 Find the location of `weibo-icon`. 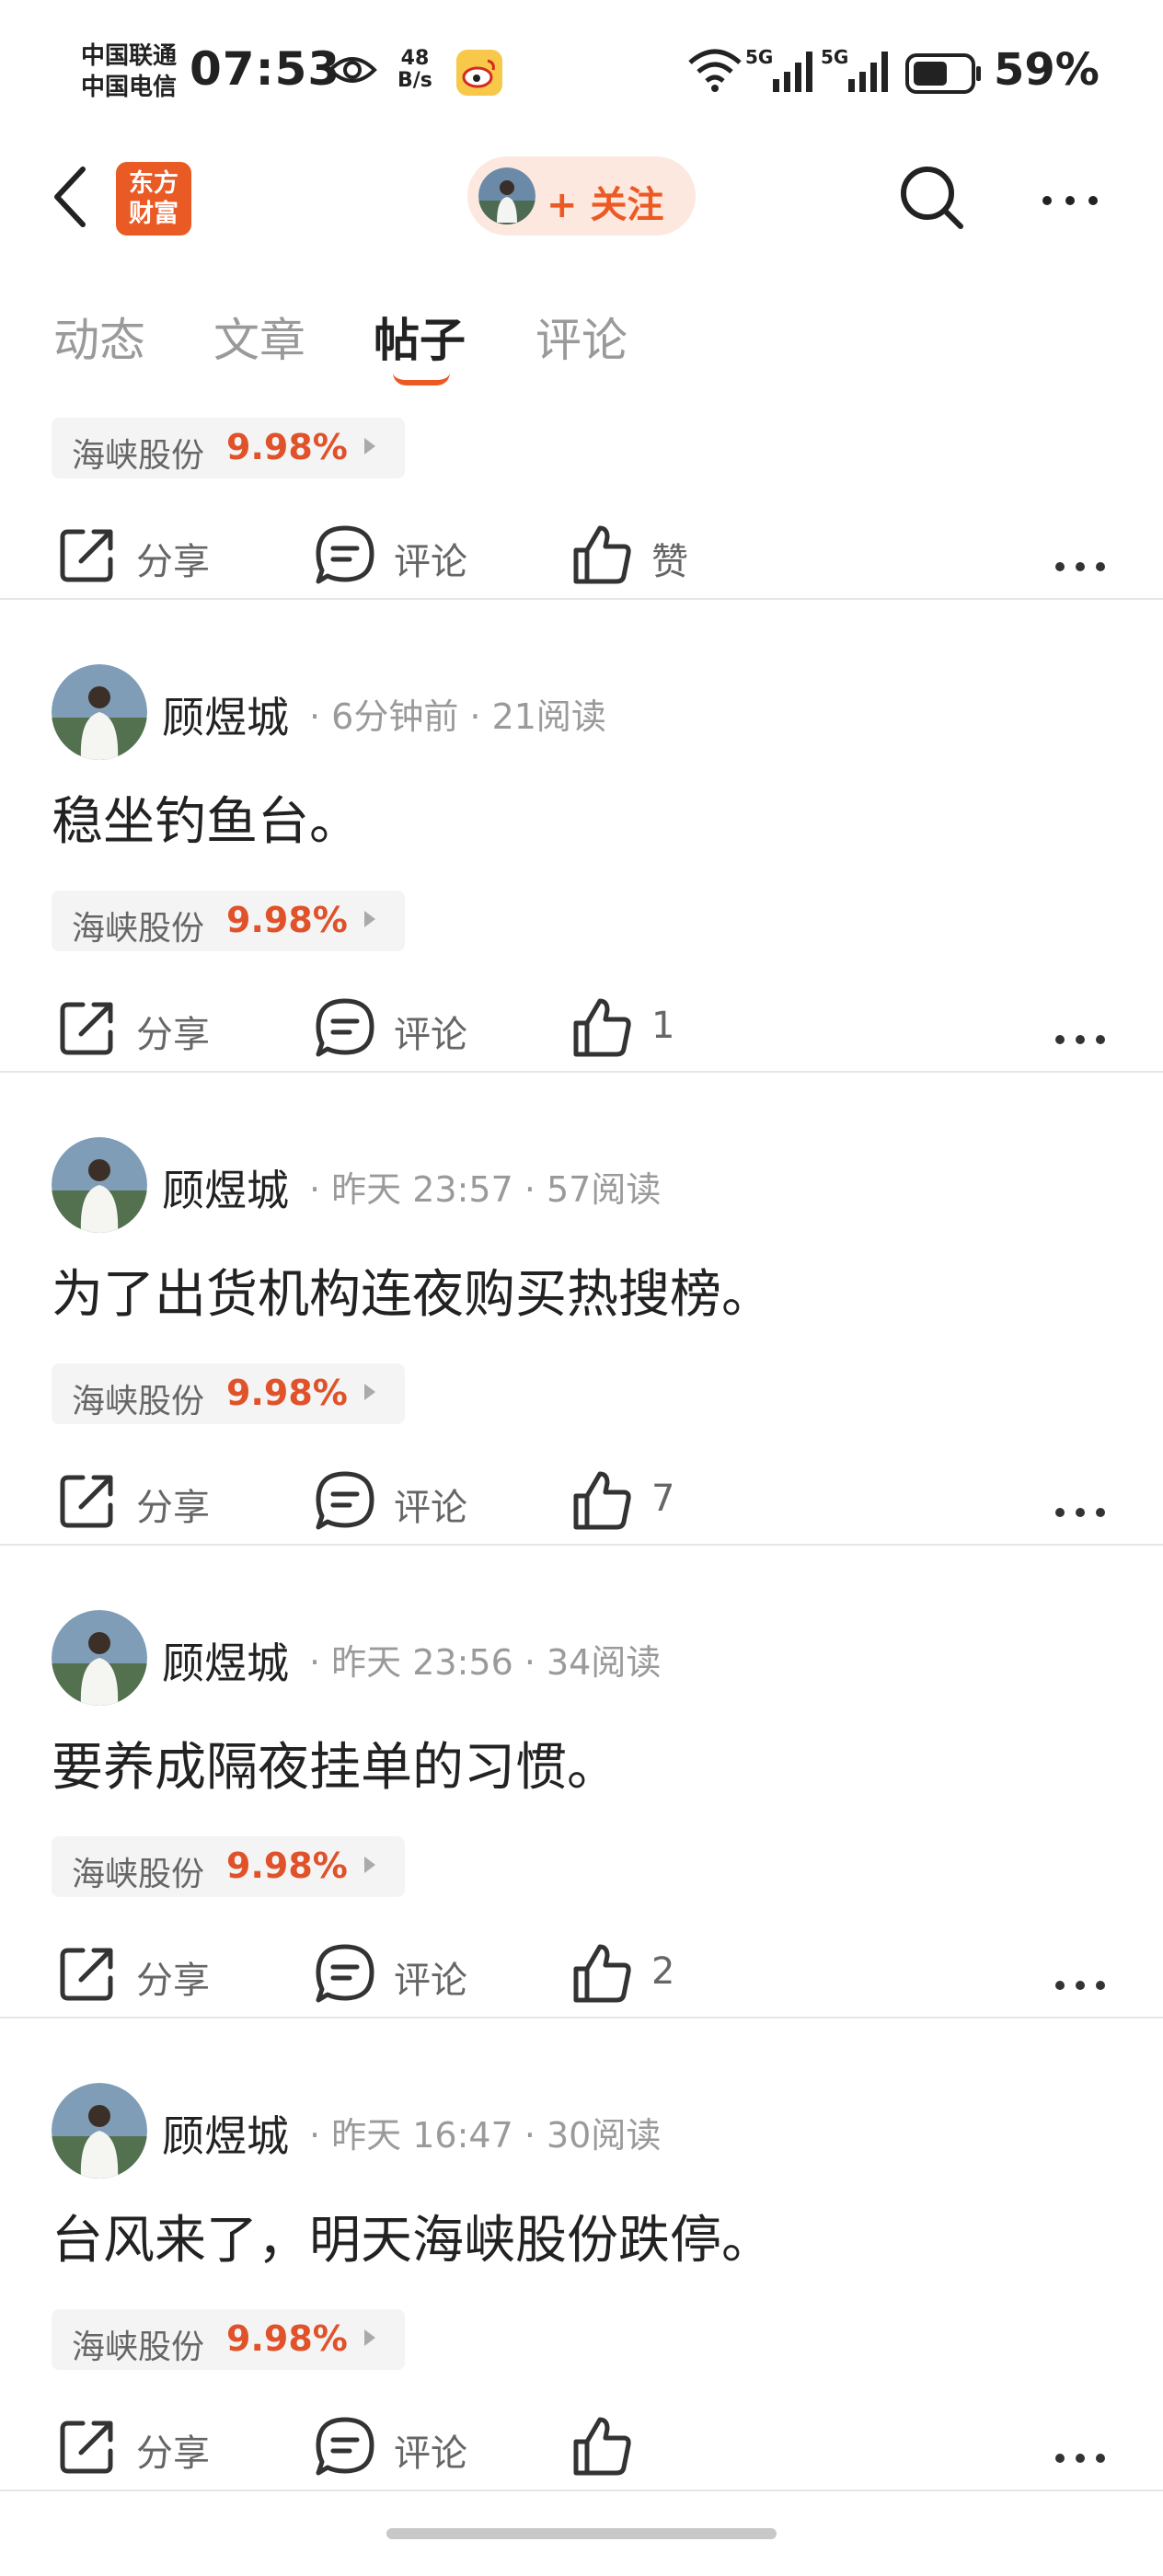

weibo-icon is located at coordinates (479, 73).